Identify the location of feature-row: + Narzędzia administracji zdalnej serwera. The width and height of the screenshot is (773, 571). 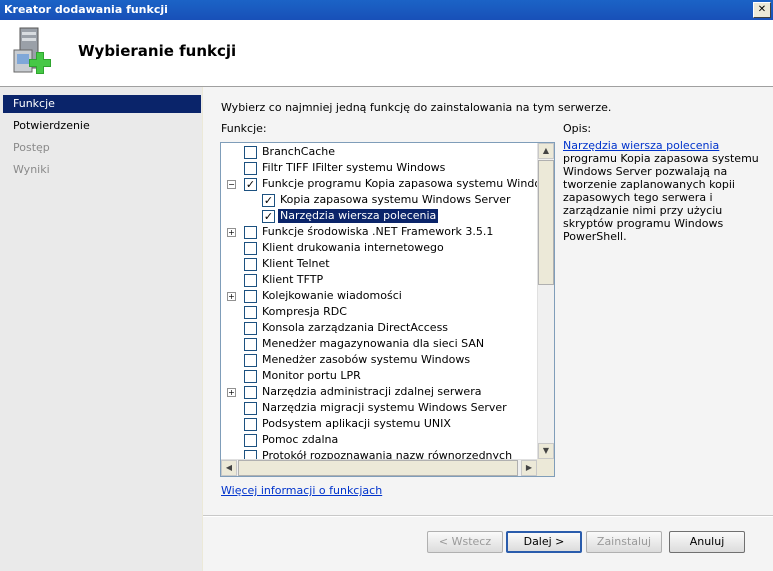
(379, 392).